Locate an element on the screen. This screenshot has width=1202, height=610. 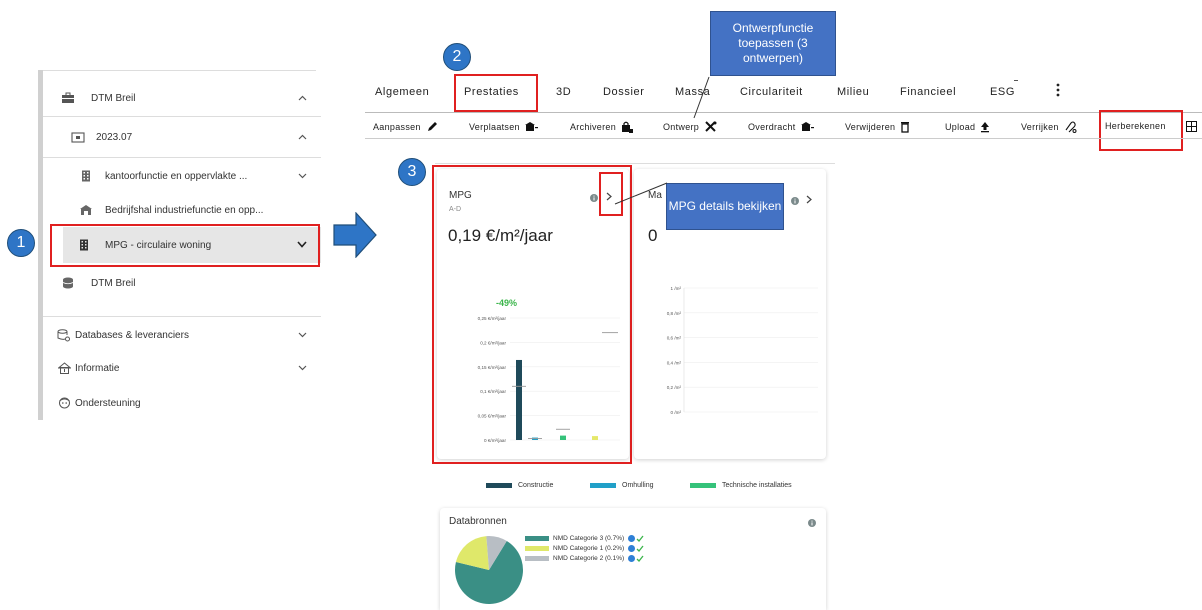
toolbar-label: Upload is located at coordinates (960, 127).